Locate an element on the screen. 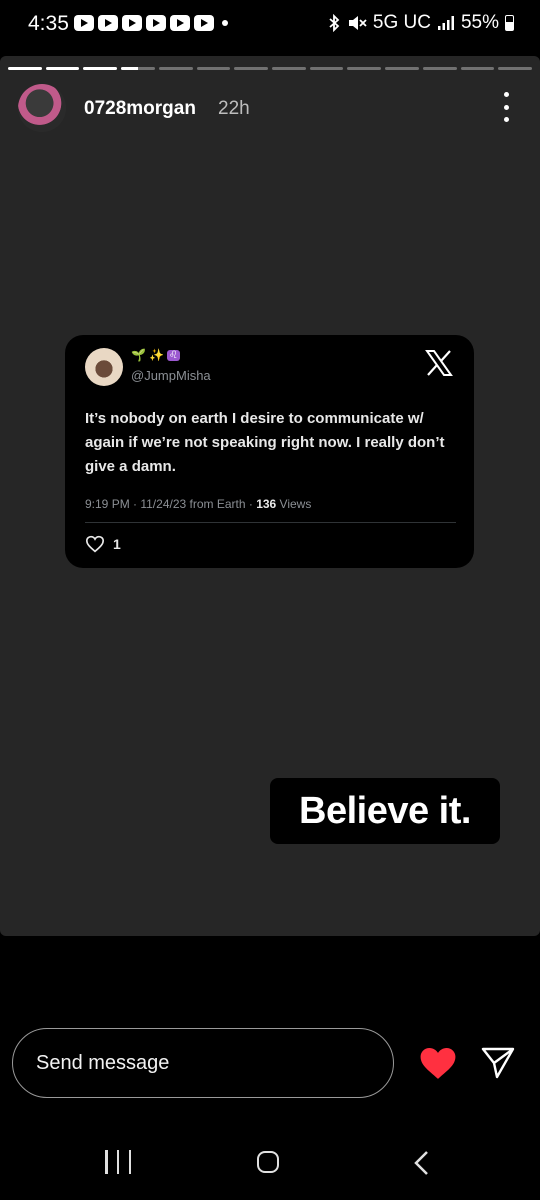 This screenshot has height=1200, width=540. status-time: 4:35 is located at coordinates (48, 23).